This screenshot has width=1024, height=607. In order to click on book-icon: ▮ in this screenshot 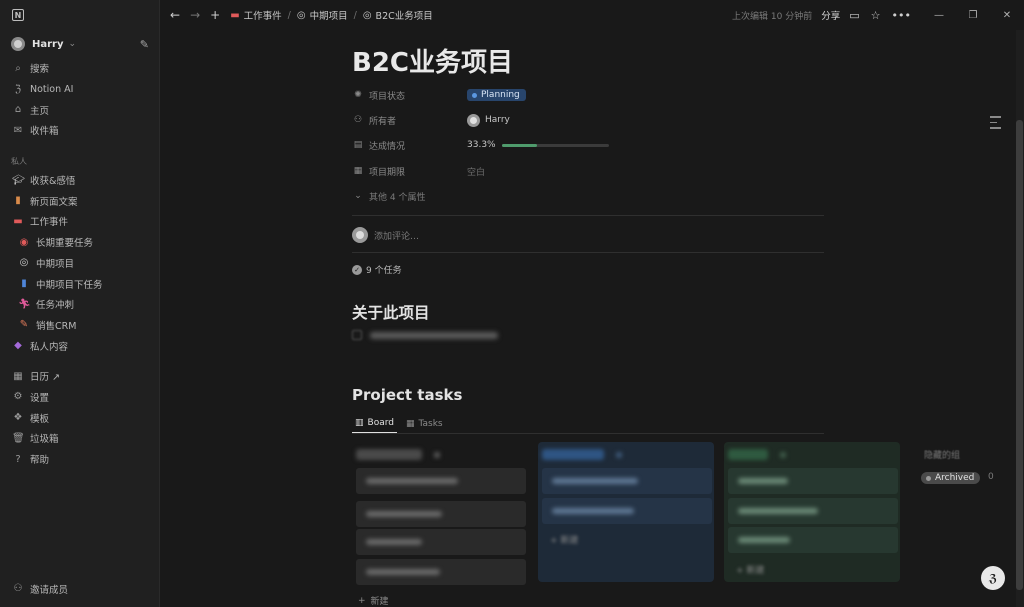, I will do `click(18, 201)`.